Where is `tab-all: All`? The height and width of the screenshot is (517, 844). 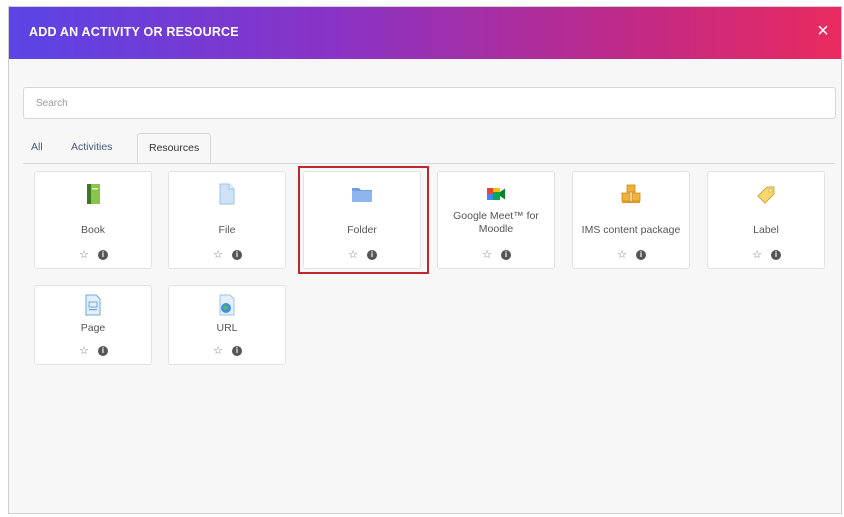
tab-all: All is located at coordinates (37, 148).